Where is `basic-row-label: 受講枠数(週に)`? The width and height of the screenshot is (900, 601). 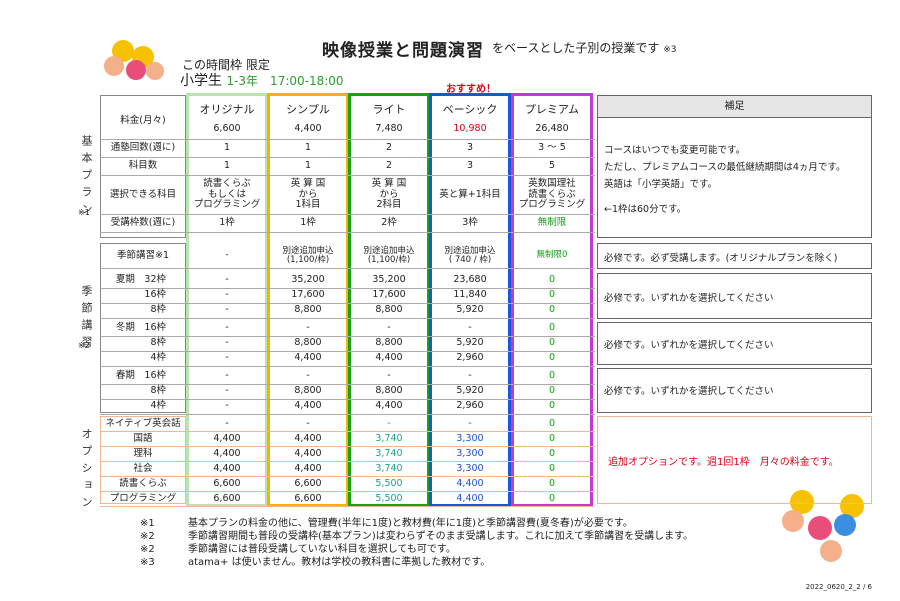
basic-row-label: 受講枠数(週に) is located at coordinates (143, 223).